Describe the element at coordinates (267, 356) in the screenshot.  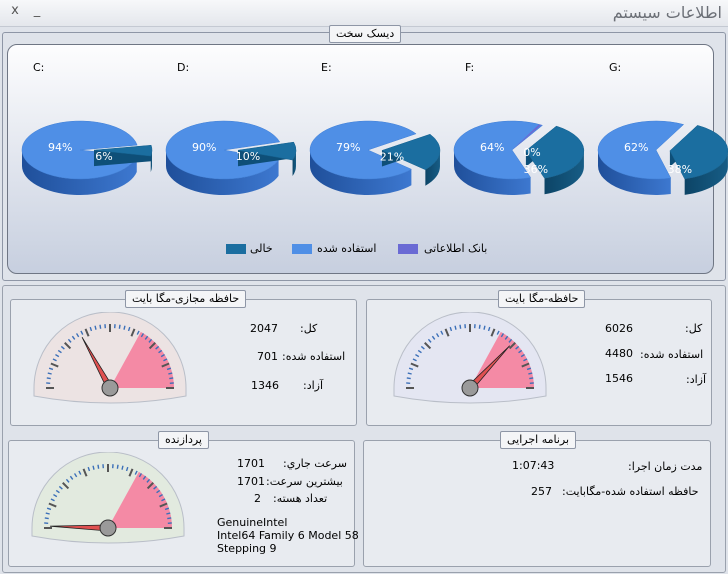
I see `vm-used-value: 701` at that location.